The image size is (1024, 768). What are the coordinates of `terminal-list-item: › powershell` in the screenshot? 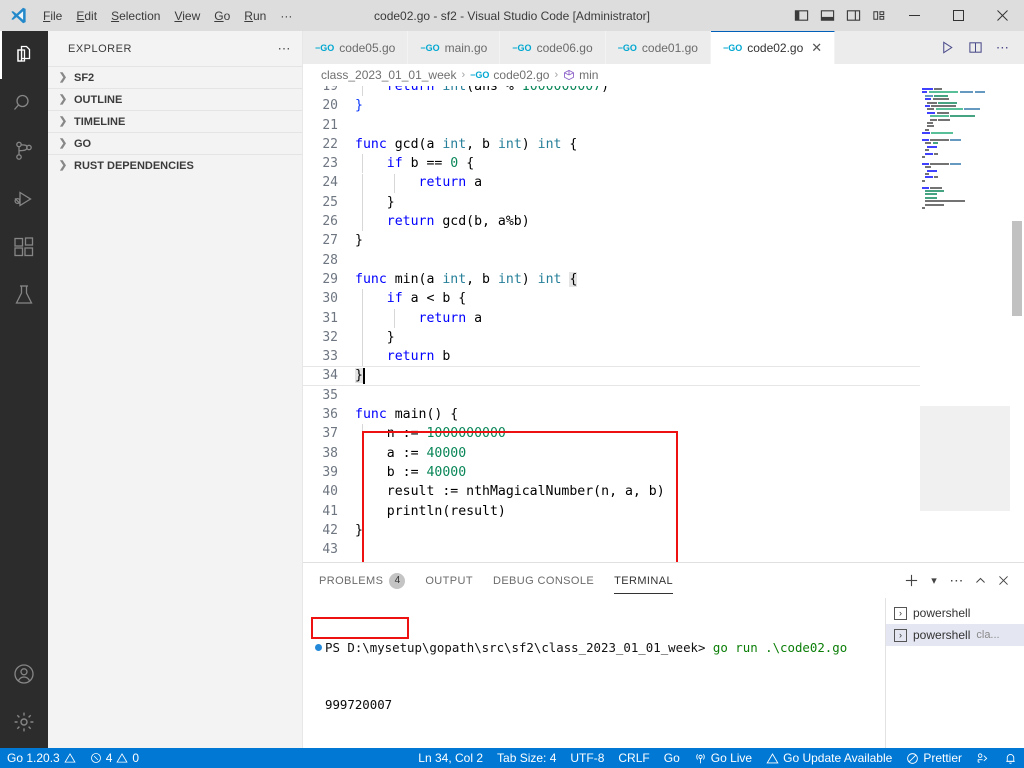 It's located at (955, 613).